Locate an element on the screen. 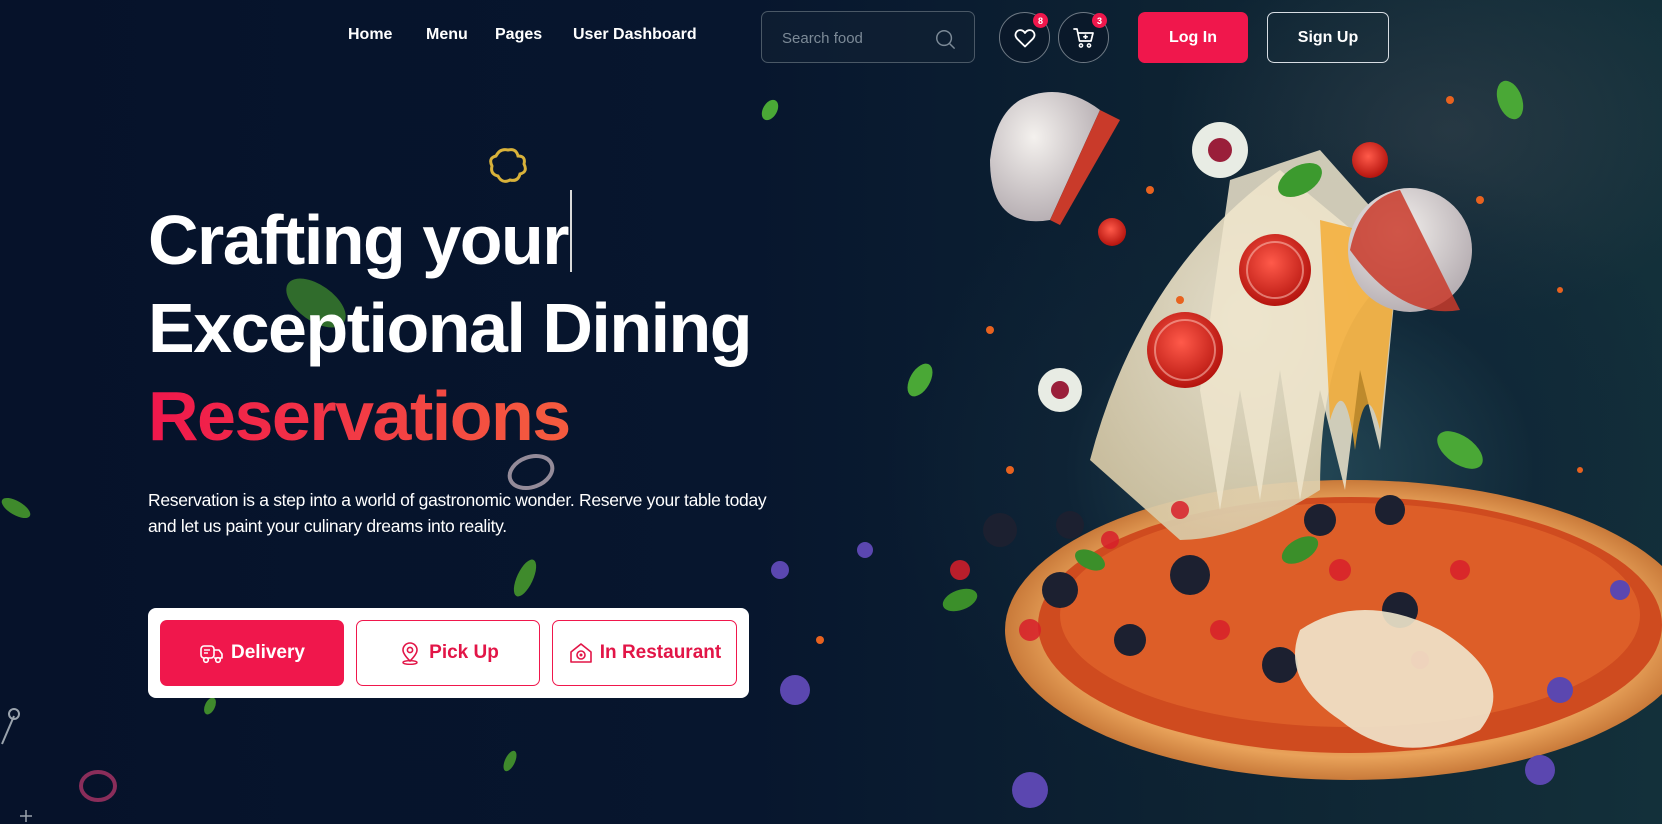 The height and width of the screenshot is (824, 1662). search-icon is located at coordinates (945, 39).